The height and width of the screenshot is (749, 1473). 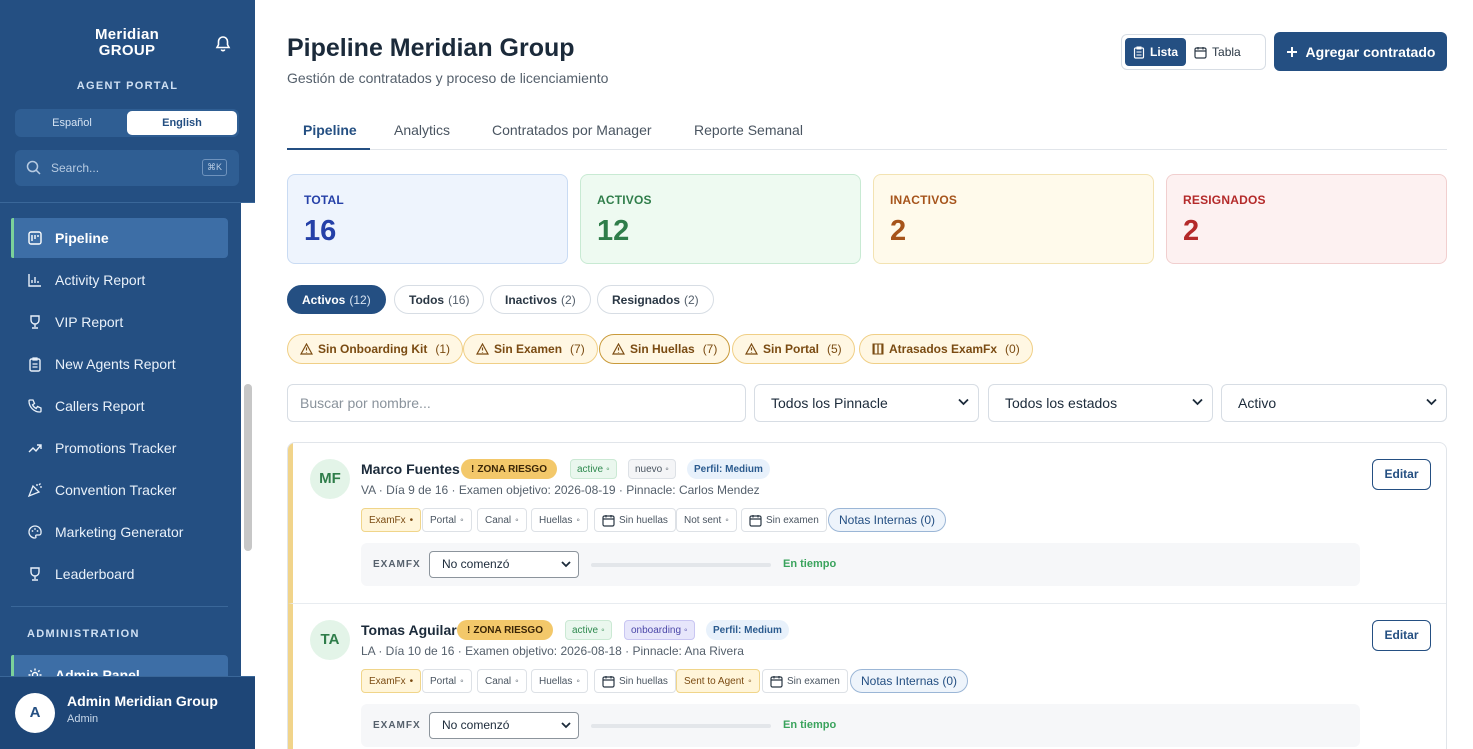 I want to click on estado-select: Todos los estados, so click(x=1100, y=403).